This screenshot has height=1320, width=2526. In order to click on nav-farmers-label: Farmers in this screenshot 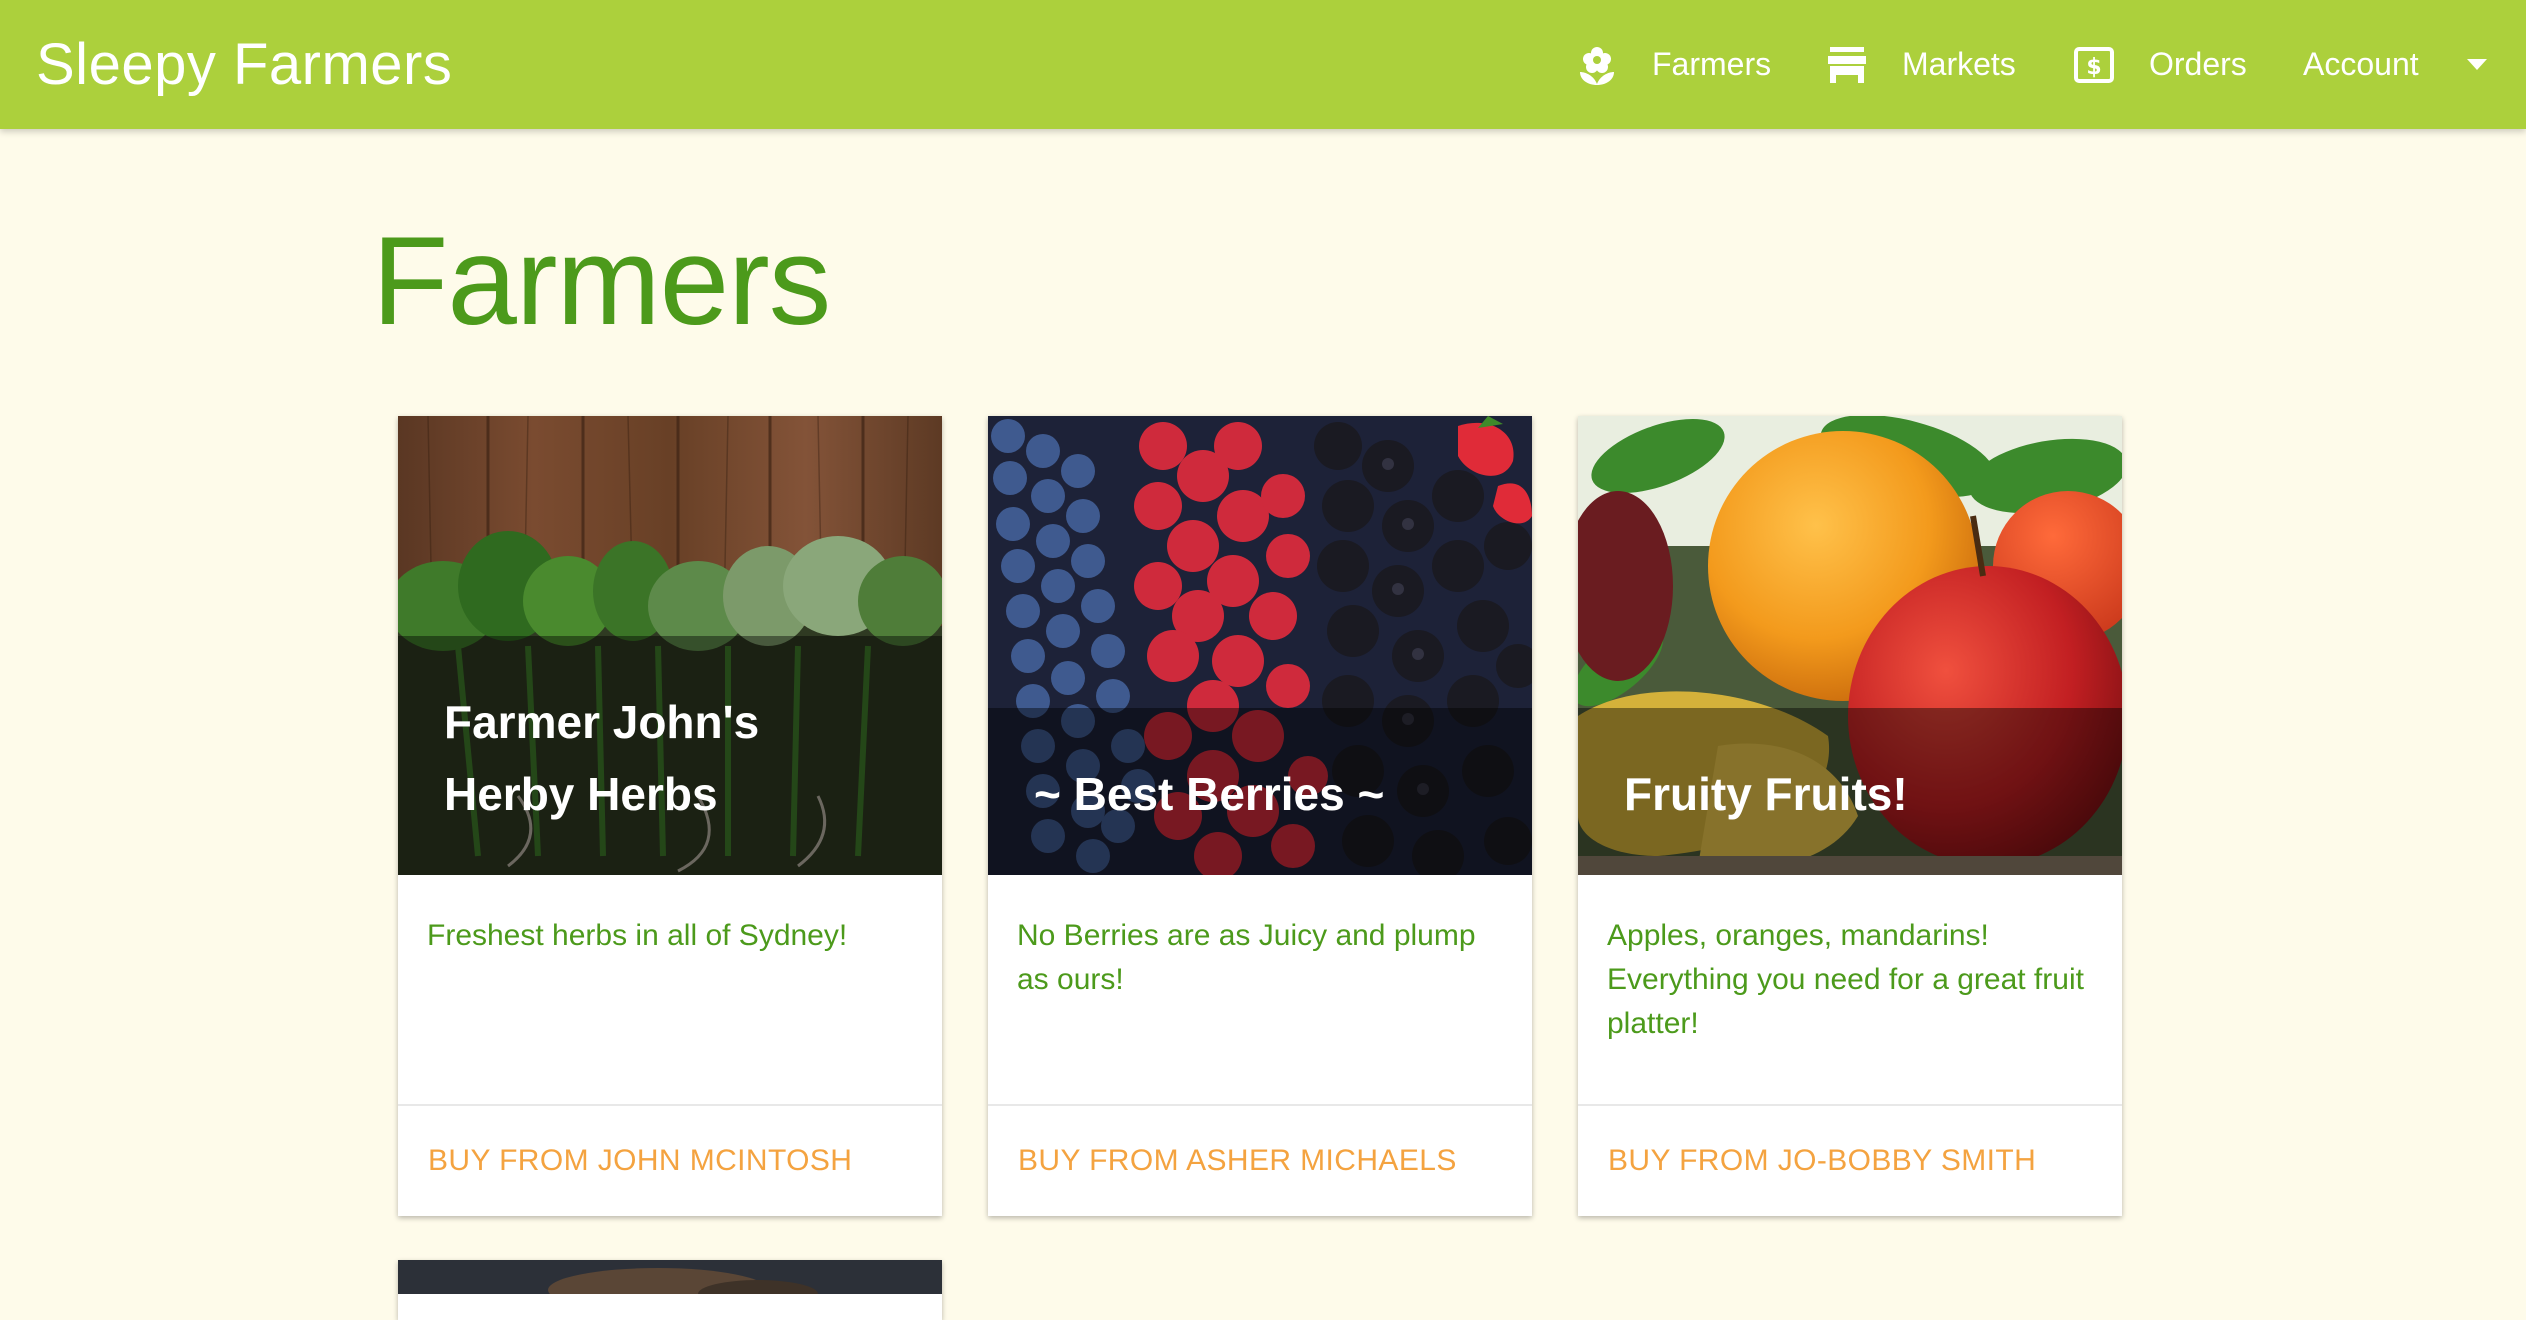, I will do `click(1712, 64)`.